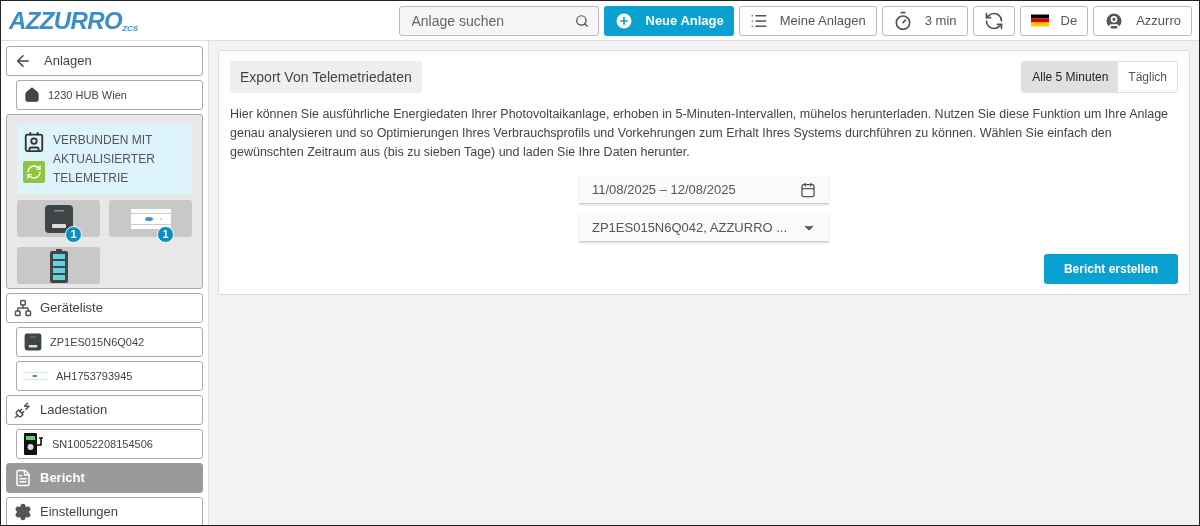  Describe the element at coordinates (23, 512) in the screenshot. I see `settings-icon` at that location.